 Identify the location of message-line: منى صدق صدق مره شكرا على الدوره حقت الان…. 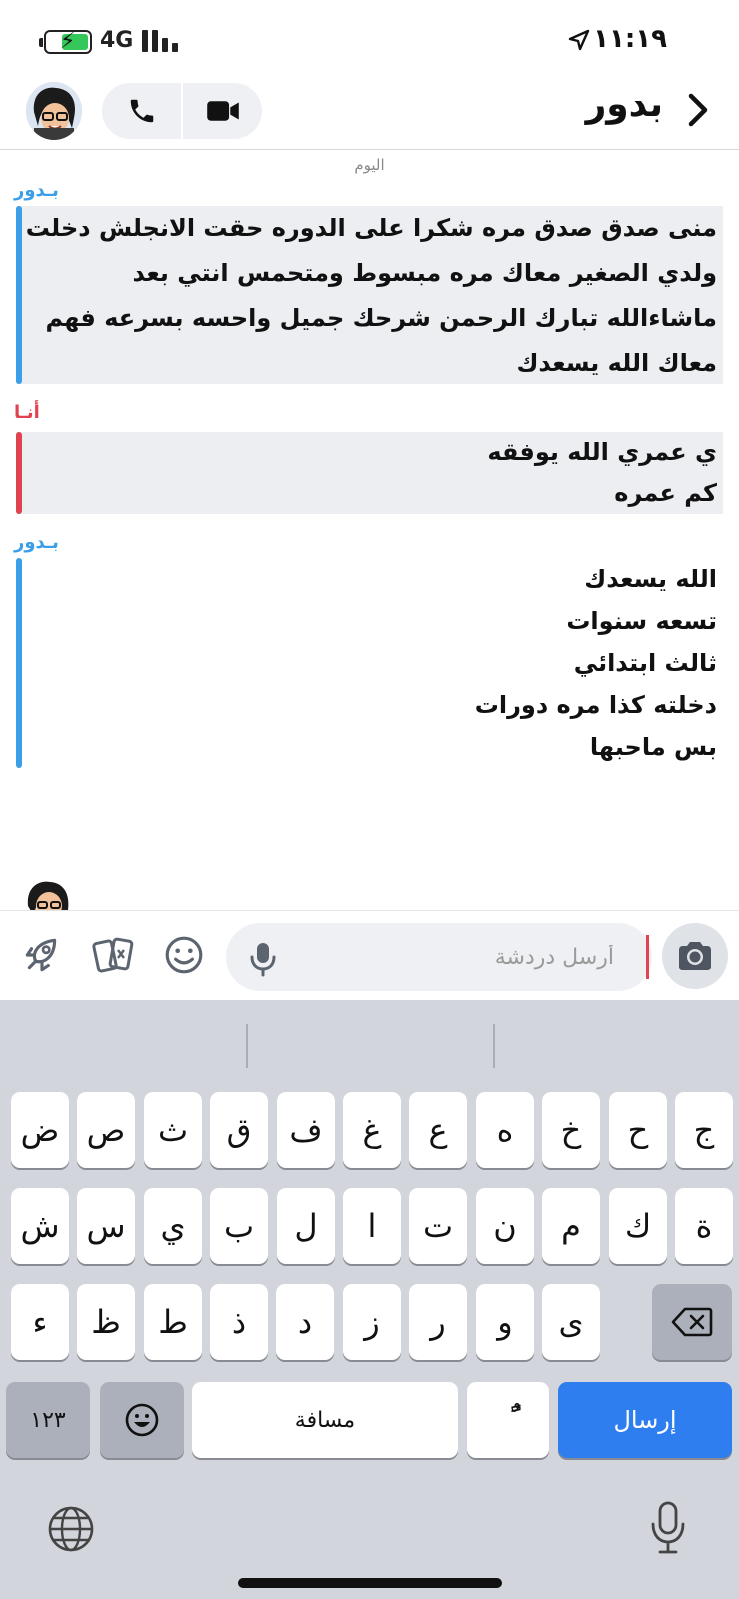
(371, 228).